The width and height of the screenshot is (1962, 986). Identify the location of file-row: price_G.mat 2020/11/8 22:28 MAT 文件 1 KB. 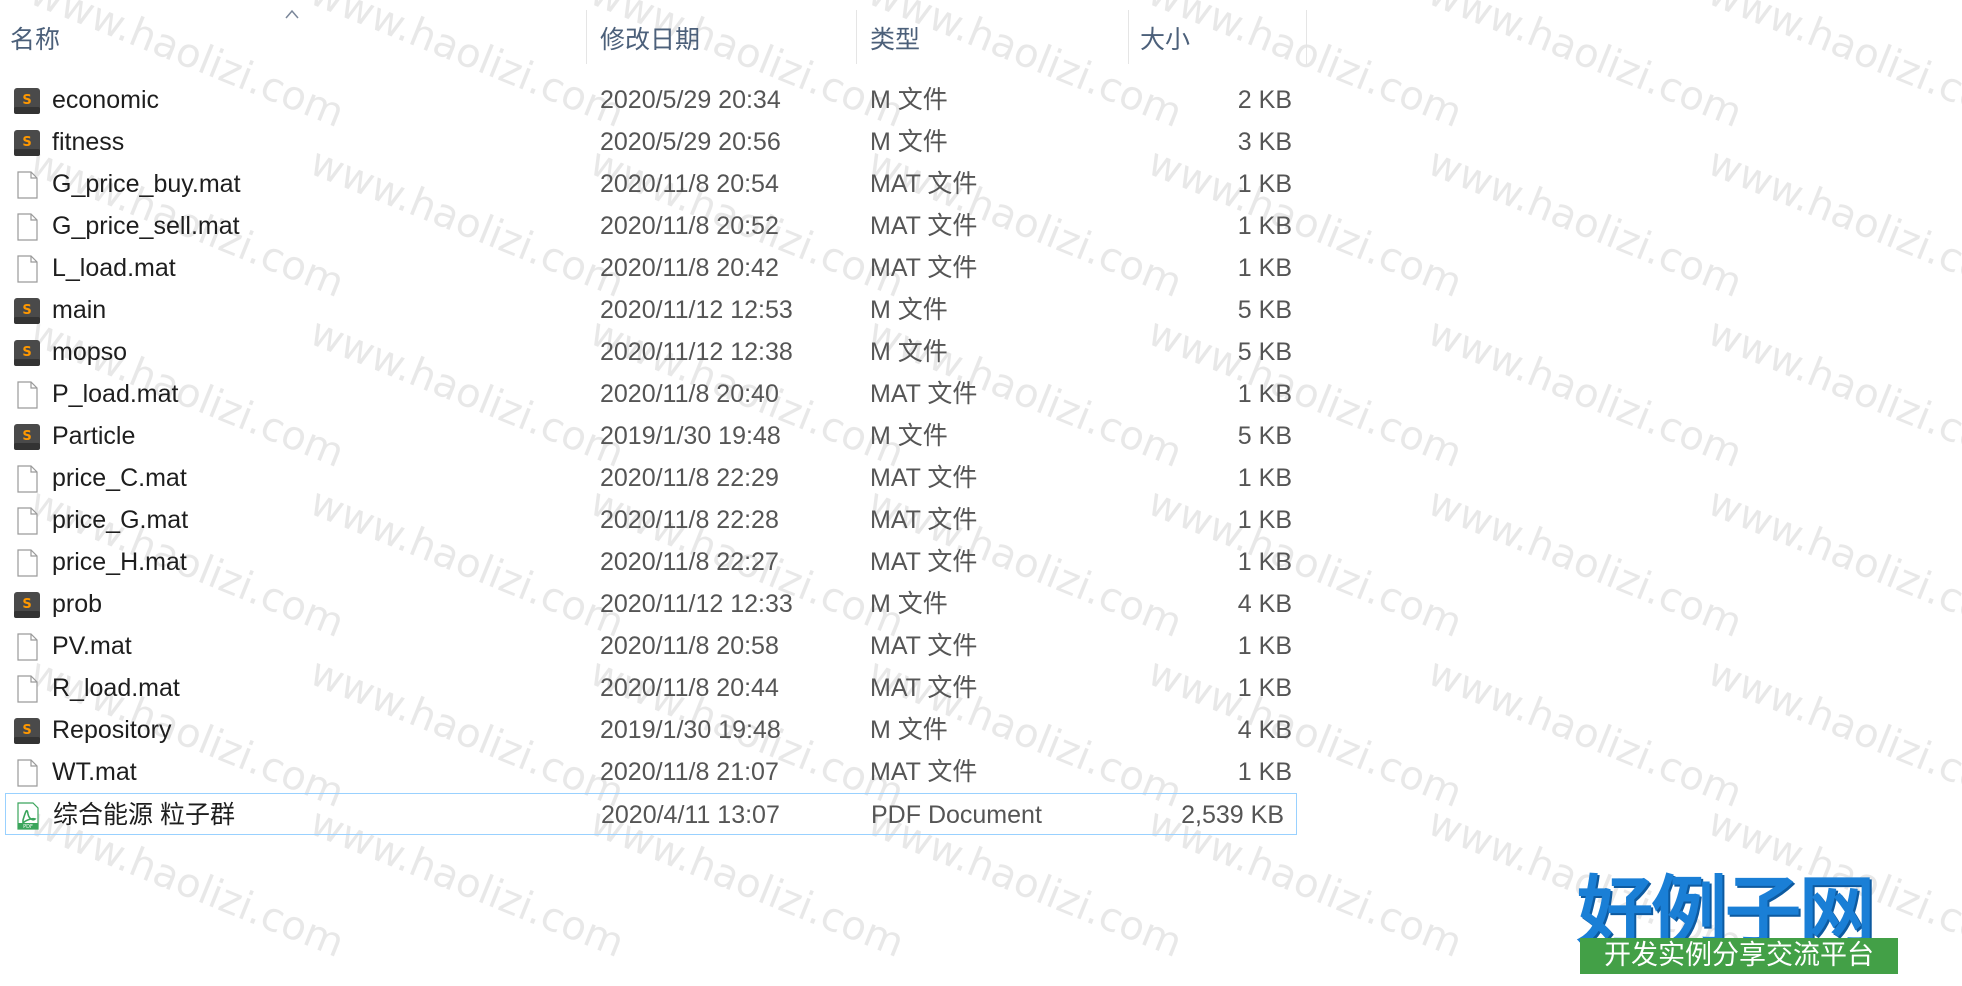
(655, 520).